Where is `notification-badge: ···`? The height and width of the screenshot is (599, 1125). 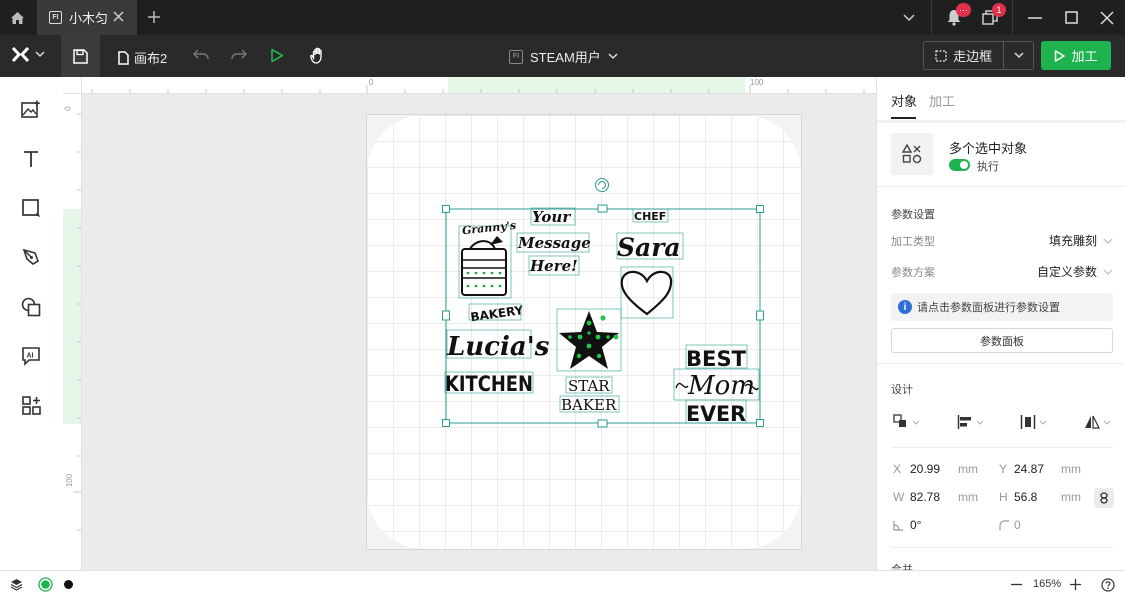 notification-badge: ··· is located at coordinates (963, 10).